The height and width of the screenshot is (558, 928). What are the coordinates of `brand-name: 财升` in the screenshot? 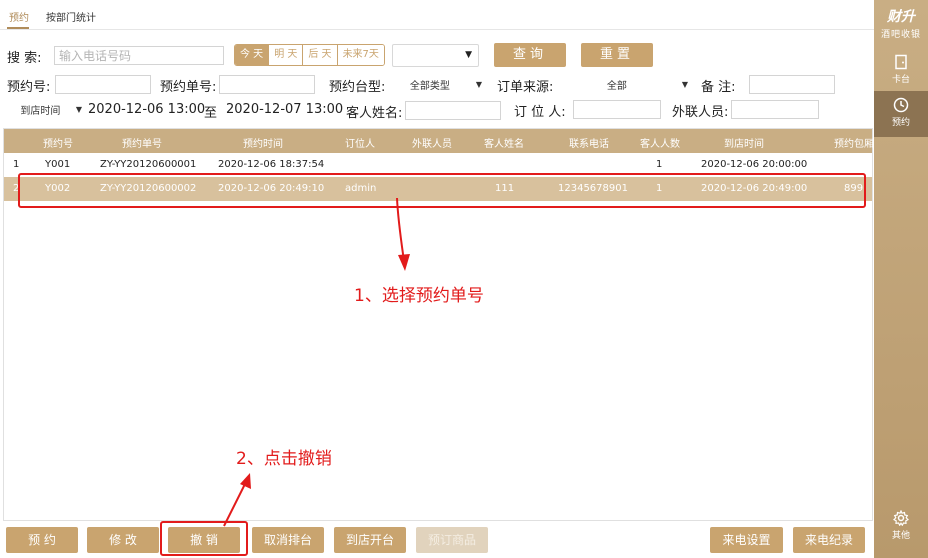 It's located at (901, 17).